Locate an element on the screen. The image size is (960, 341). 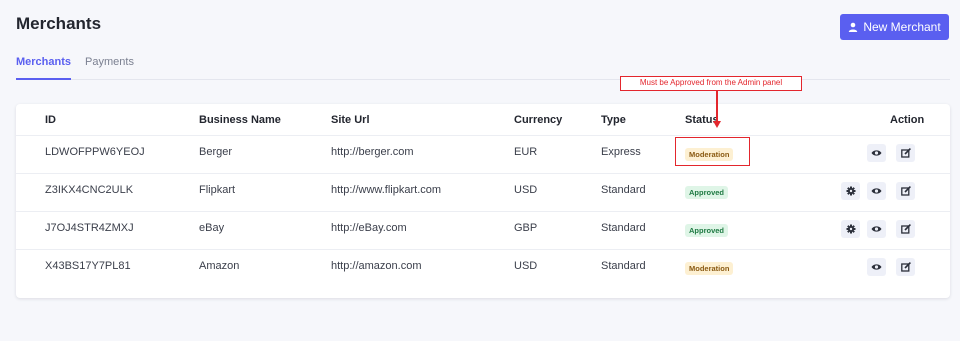
cell-id: Z3IKX4CNC2ULK is located at coordinates (89, 190).